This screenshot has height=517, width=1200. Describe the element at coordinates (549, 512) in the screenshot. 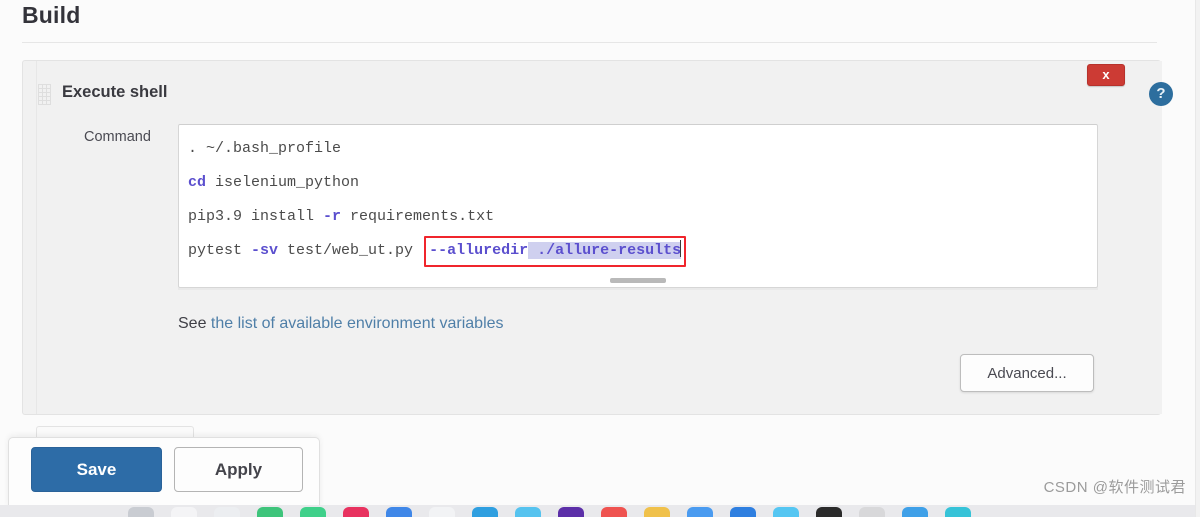

I see `dock-icon-list` at that location.